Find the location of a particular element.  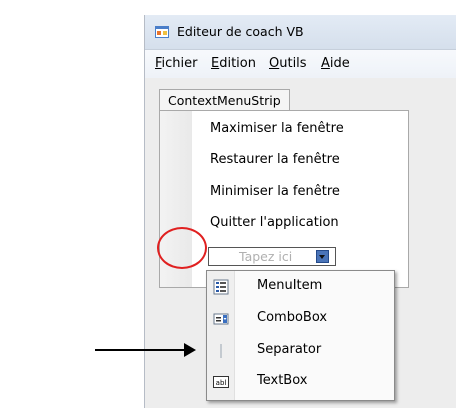

combobox-icon is located at coordinates (221, 319).